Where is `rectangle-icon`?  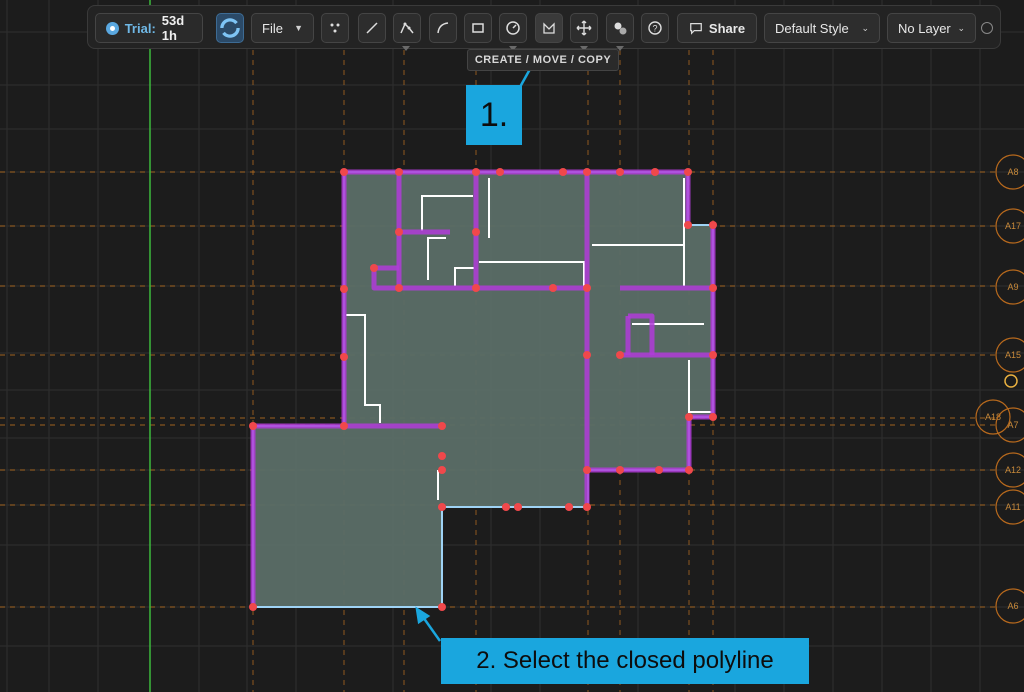 rectangle-icon is located at coordinates (478, 28).